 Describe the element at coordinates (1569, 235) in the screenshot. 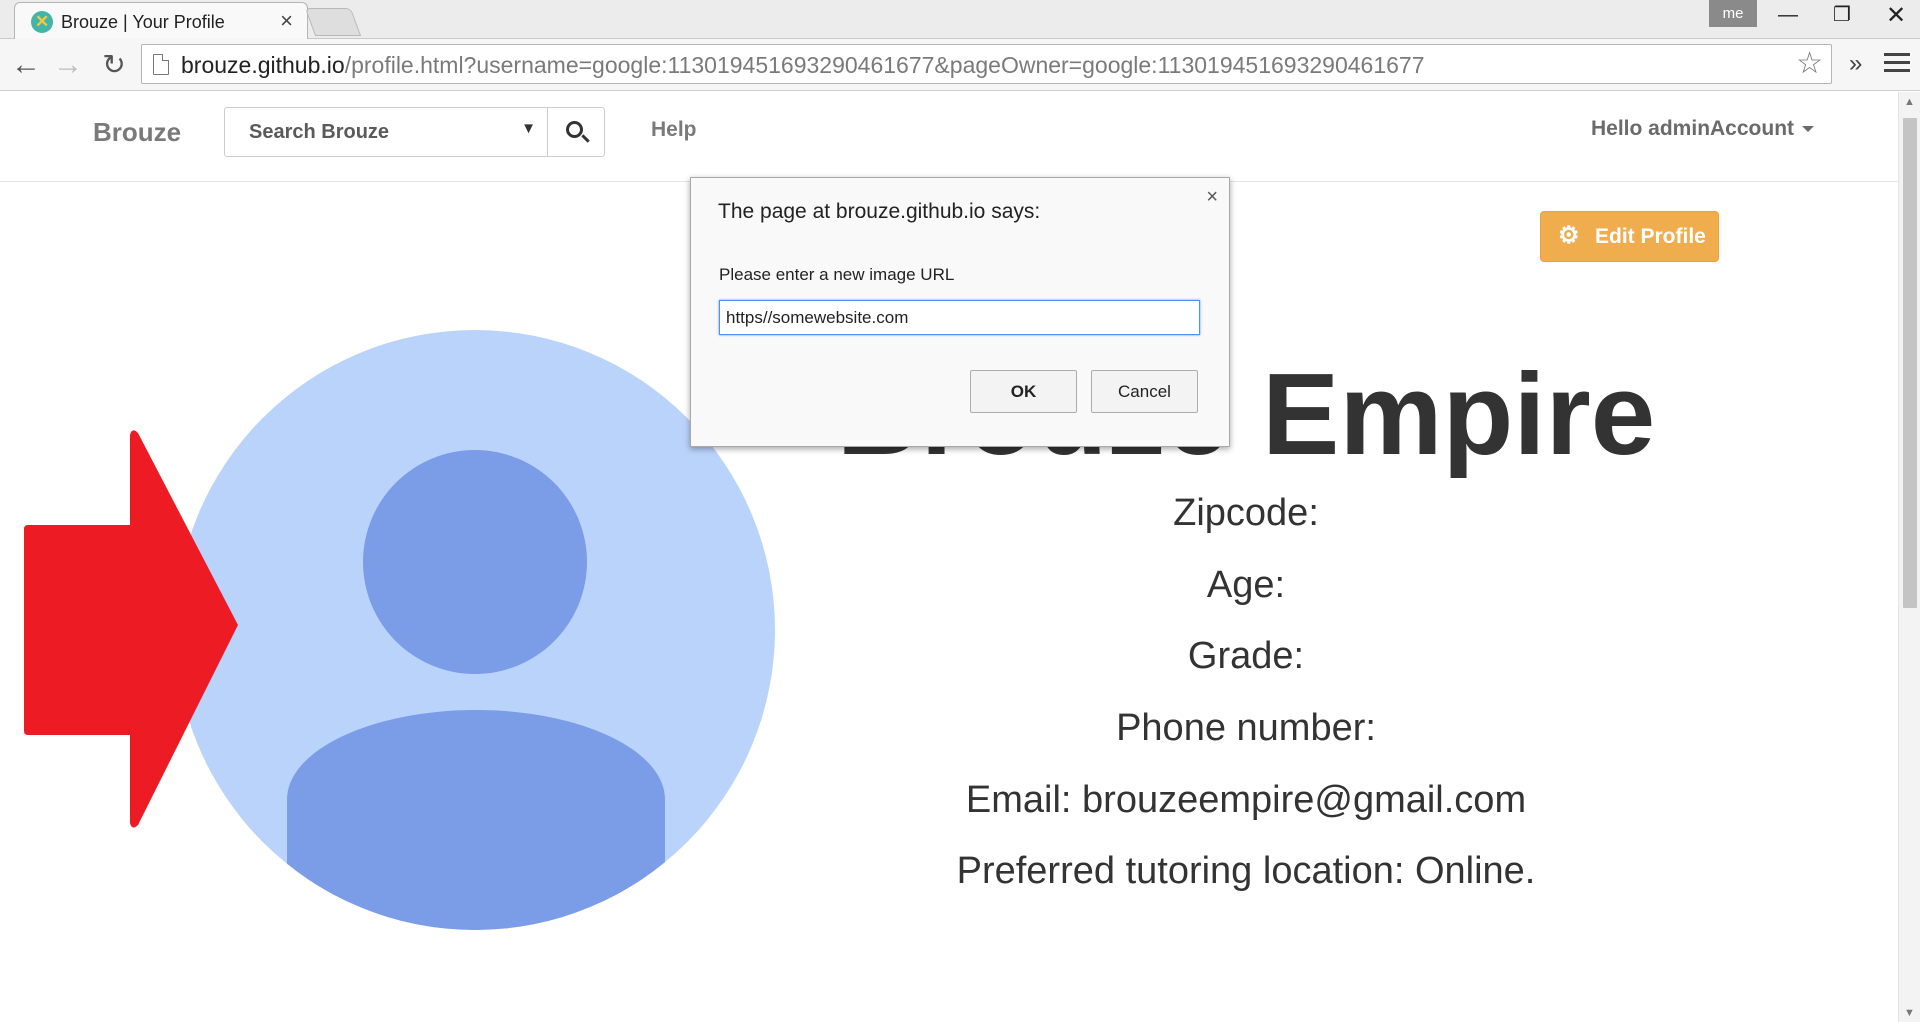

I see `gear-icon: ⚙` at that location.